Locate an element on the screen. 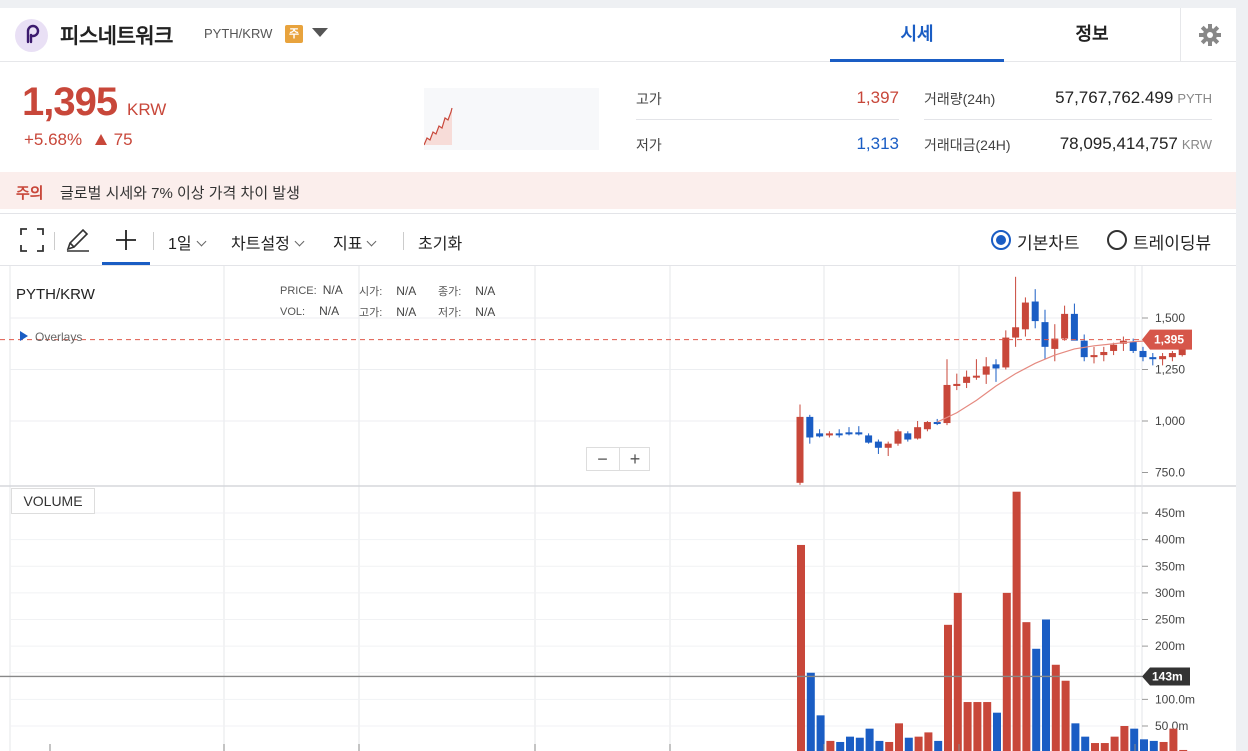 The width and height of the screenshot is (1248, 751). tab-info: 정보 is located at coordinates (1092, 35).